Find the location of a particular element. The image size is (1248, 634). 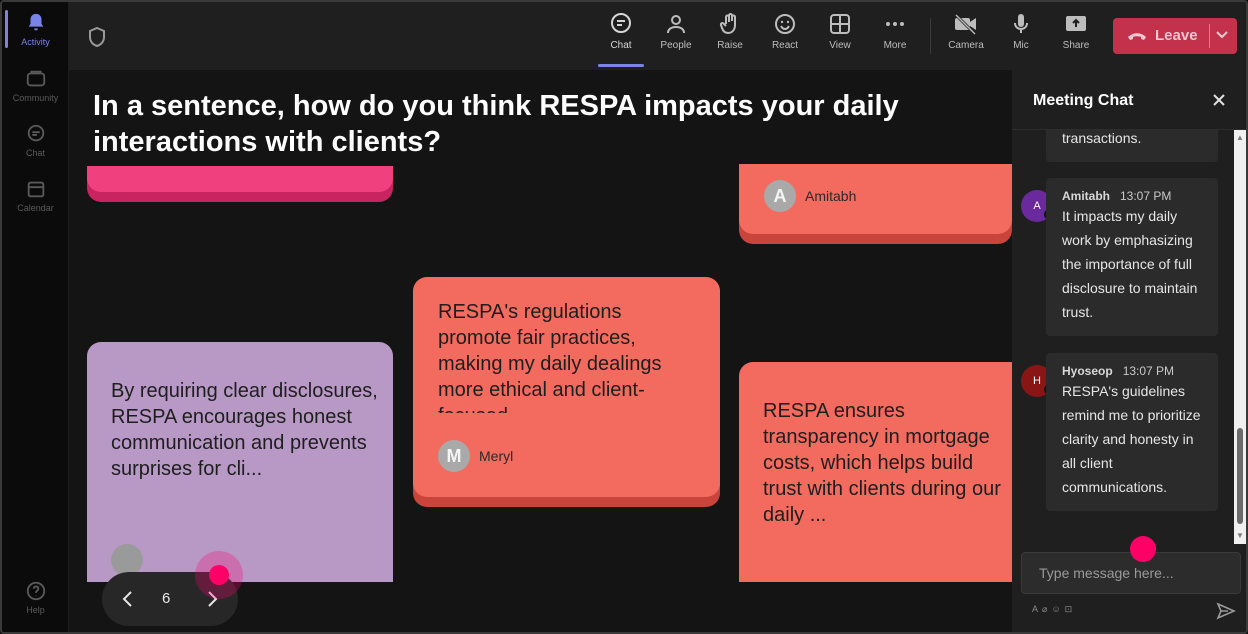

chevron-down-icon is located at coordinates (1222, 35).